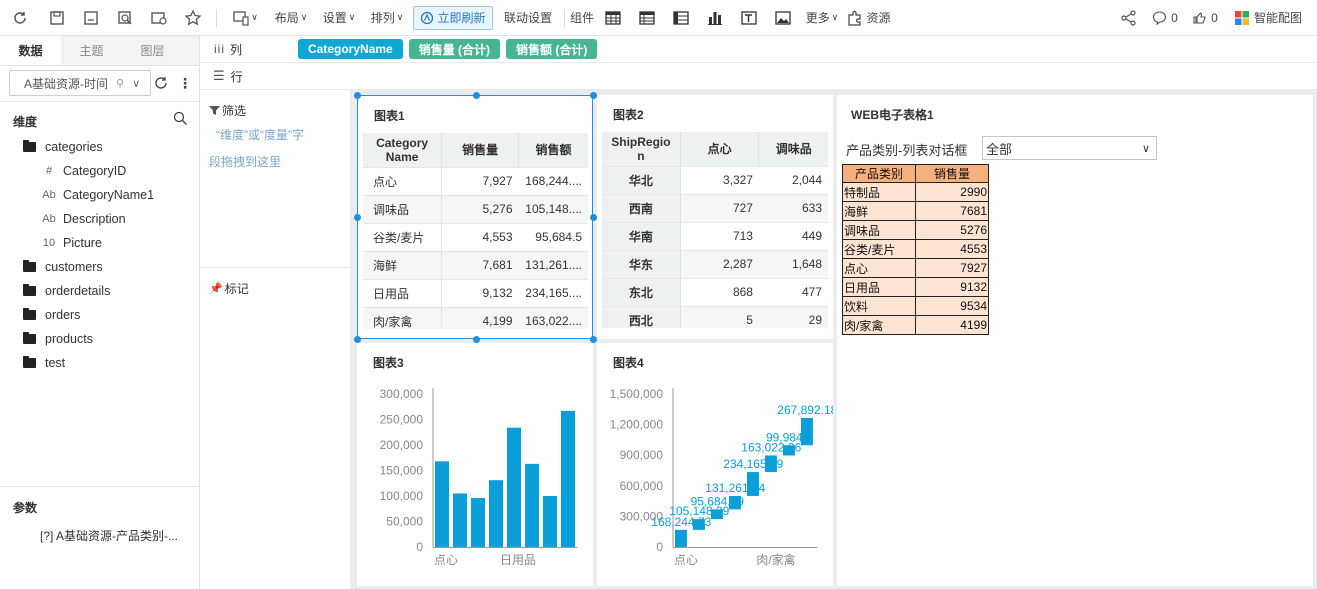 This screenshot has width=1317, height=589. What do you see at coordinates (879, 192) in the screenshot?
I see `sheet-cell: 特制品` at bounding box center [879, 192].